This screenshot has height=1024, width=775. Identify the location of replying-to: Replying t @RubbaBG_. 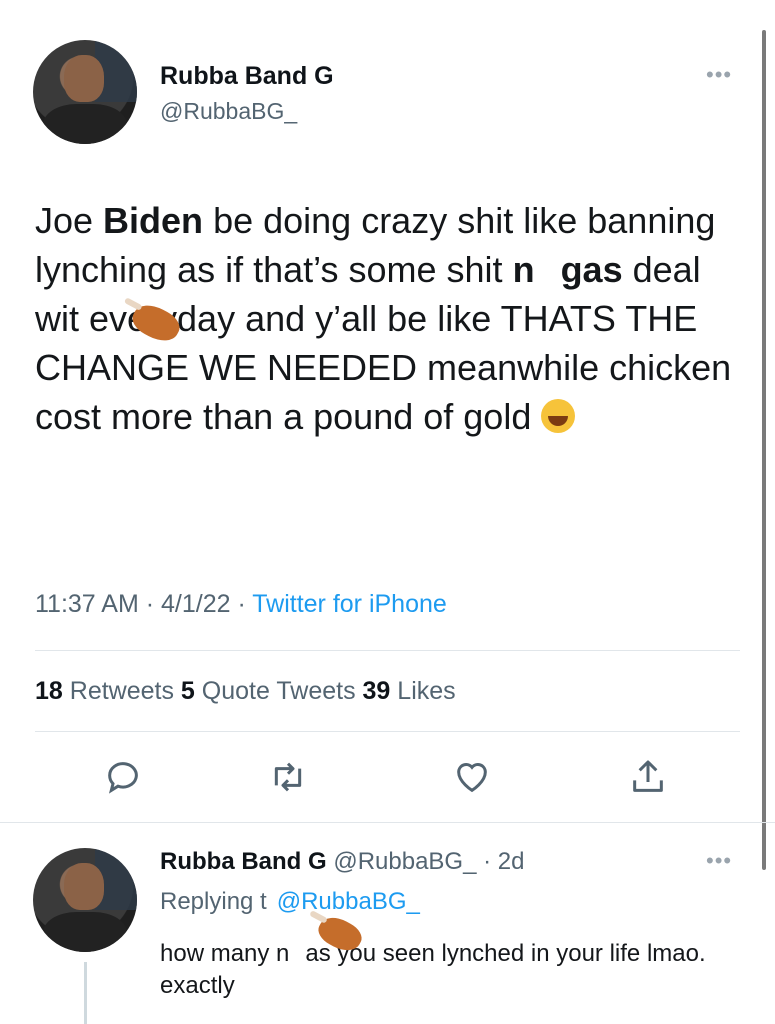
(290, 901).